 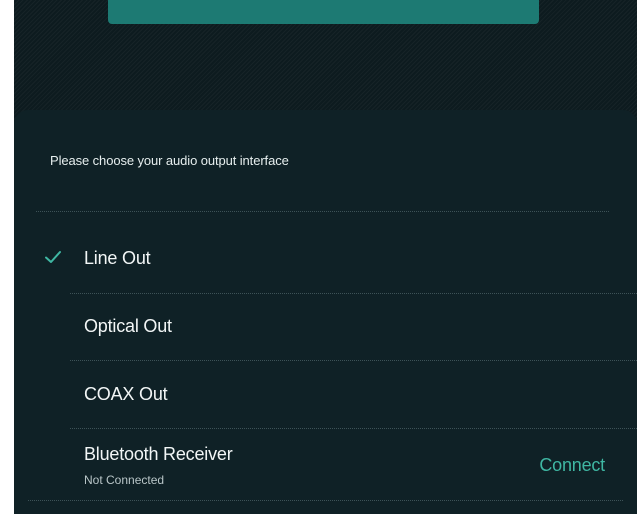 What do you see at coordinates (126, 394) in the screenshot?
I see `option-label: COAX Out` at bounding box center [126, 394].